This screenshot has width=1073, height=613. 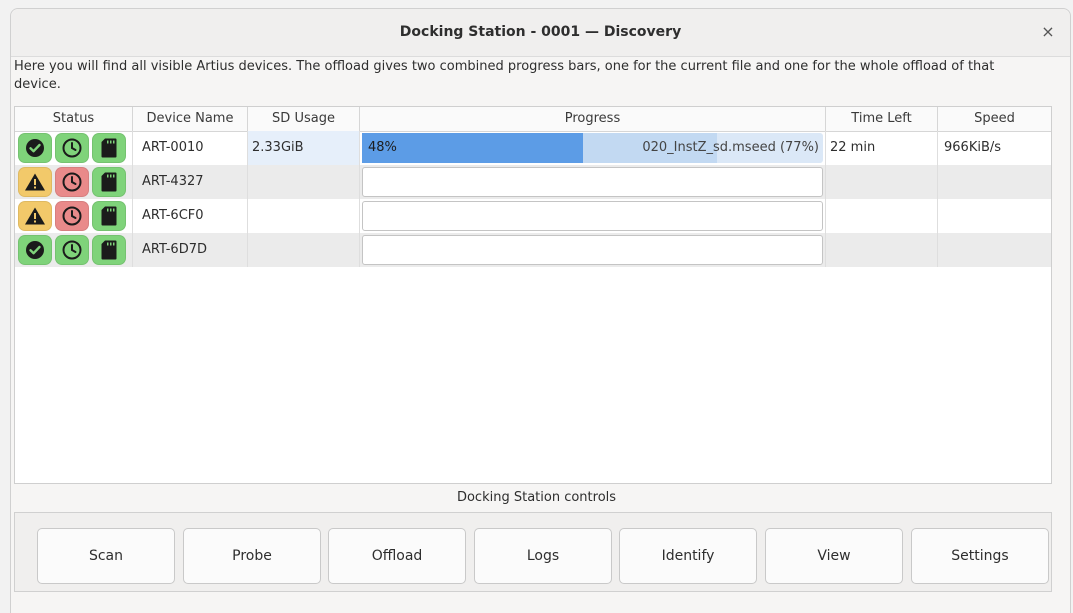 I want to click on controls-label: Docking Station controls, so click(x=536, y=497).